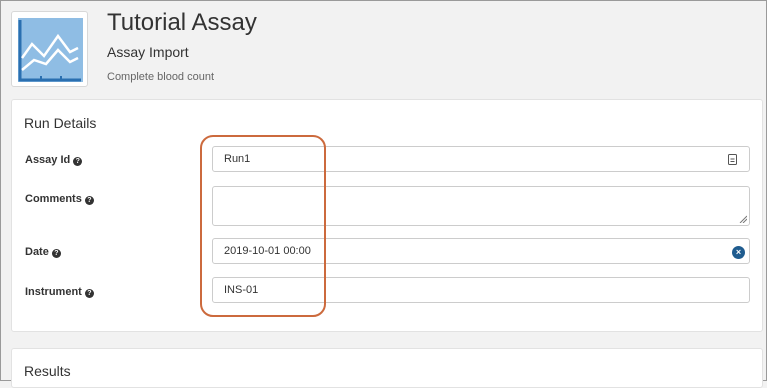  I want to click on results-title: Results, so click(47, 371).